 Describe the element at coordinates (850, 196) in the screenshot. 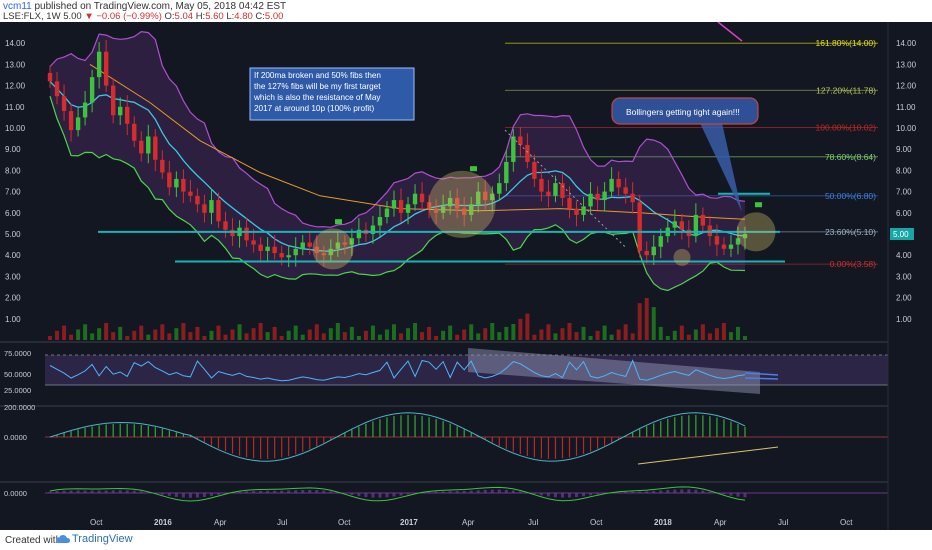

I see `fib-label-4: 50.00%(6.80)` at that location.